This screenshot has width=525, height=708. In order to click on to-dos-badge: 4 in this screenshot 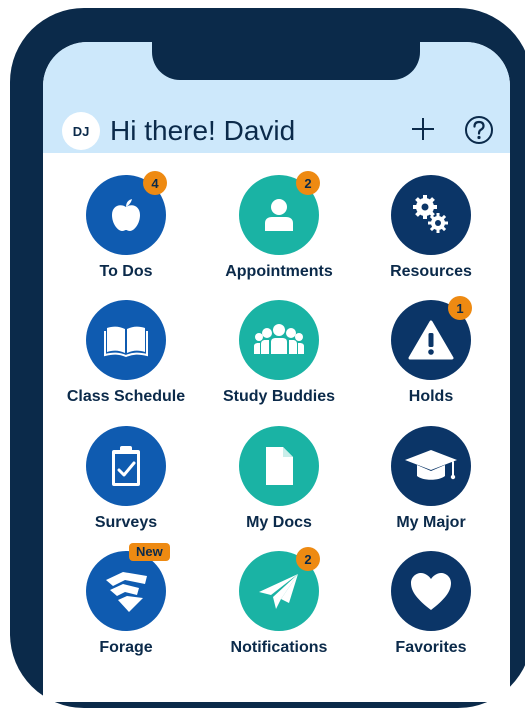, I will do `click(155, 183)`.